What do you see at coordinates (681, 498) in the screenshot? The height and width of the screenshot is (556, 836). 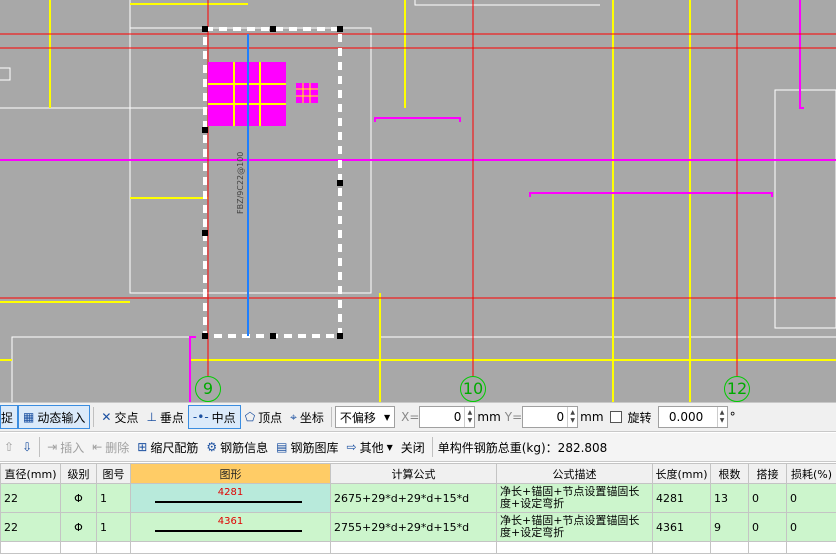 I see `cell-length: 4281` at bounding box center [681, 498].